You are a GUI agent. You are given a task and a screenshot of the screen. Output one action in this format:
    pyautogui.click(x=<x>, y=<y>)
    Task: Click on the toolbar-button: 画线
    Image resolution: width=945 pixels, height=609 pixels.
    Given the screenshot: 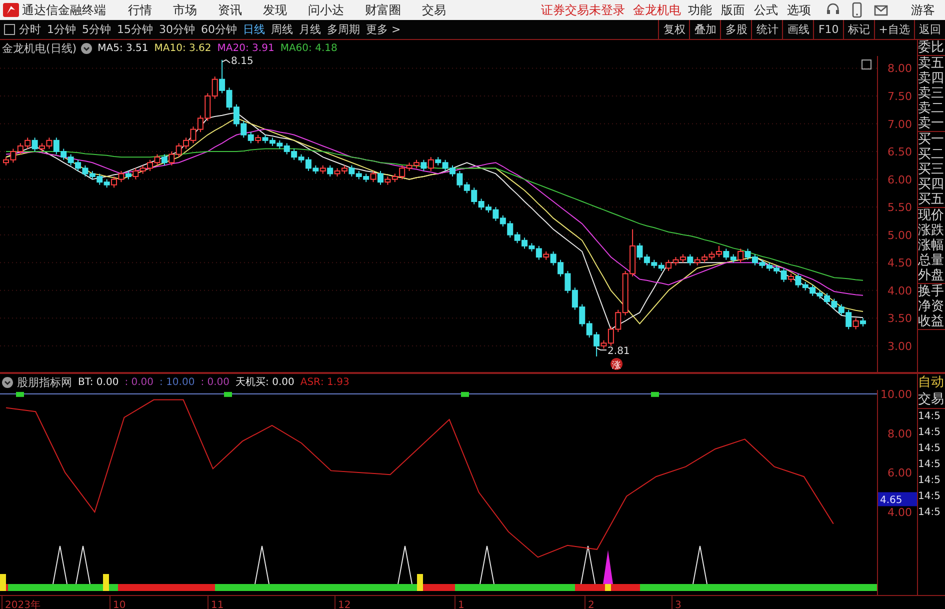 What is the action you would take?
    pyautogui.click(x=798, y=29)
    